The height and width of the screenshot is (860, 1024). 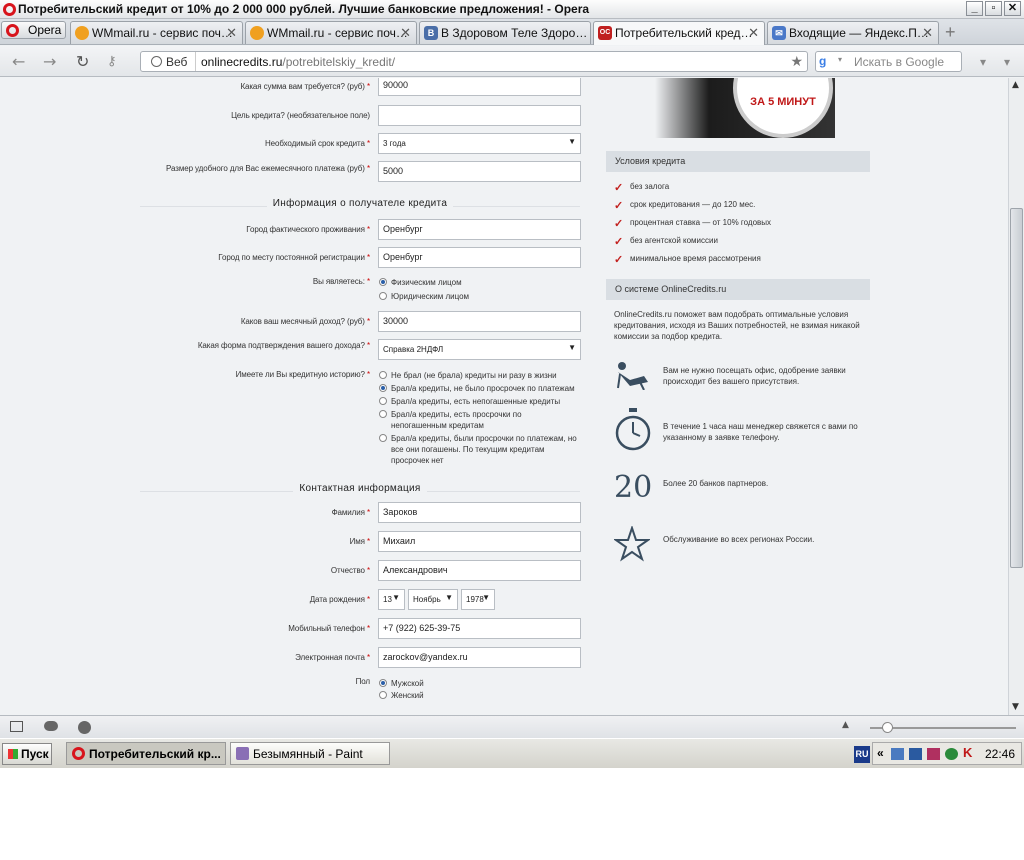 I want to click on amount-label: Какая сумма вам требуется? (руб) *, so click(x=305, y=86).